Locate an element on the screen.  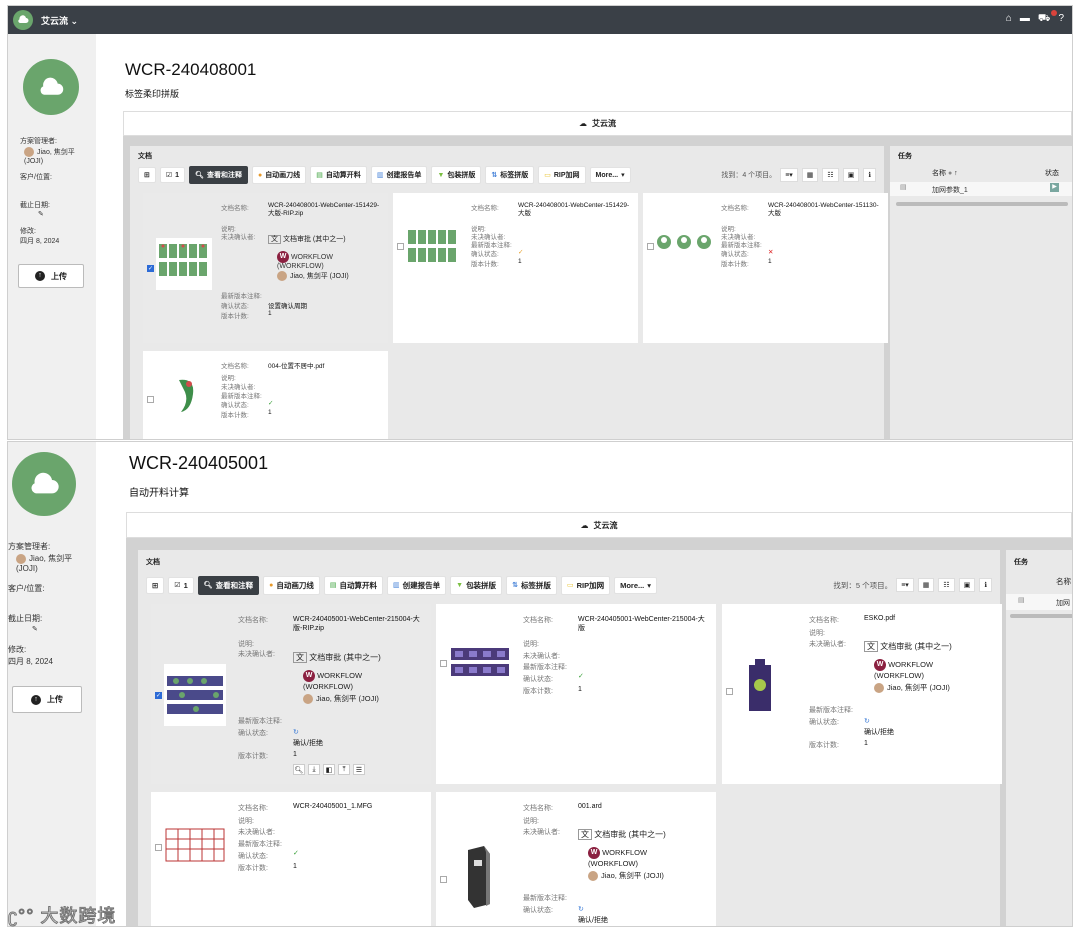
document-name: WCR-240405001-WebCenter-215004-大版 is located at coordinates (643, 624).